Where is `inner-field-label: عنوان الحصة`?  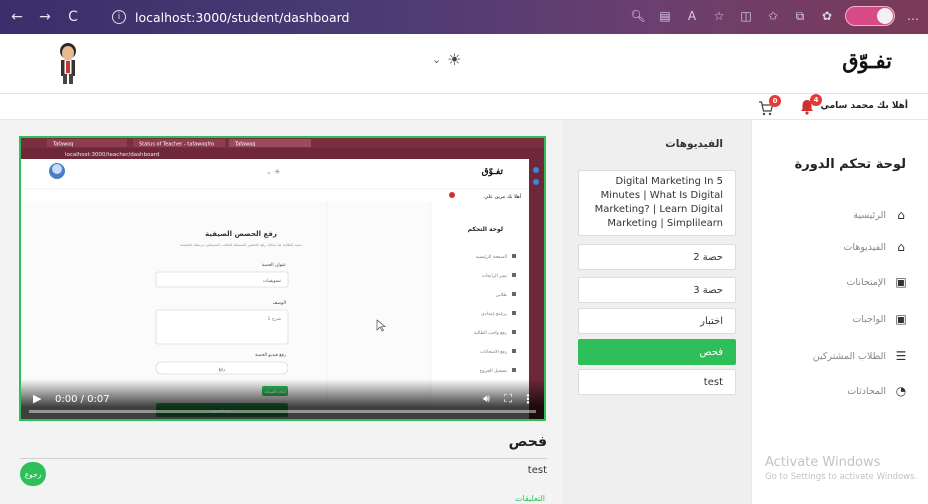 inner-field-label: عنوان الحصة is located at coordinates (274, 265).